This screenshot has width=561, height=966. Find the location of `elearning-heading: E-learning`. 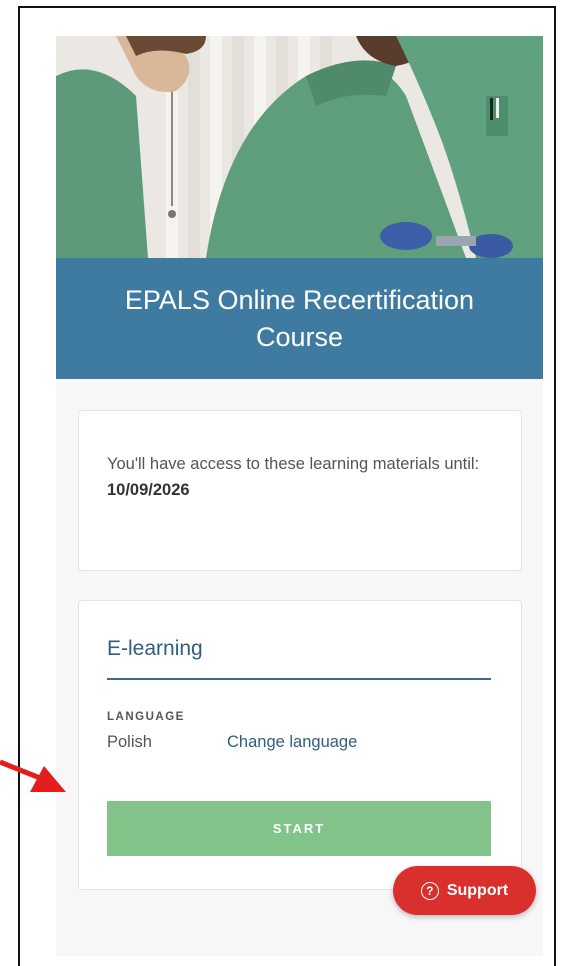

elearning-heading: E-learning is located at coordinates (155, 648).